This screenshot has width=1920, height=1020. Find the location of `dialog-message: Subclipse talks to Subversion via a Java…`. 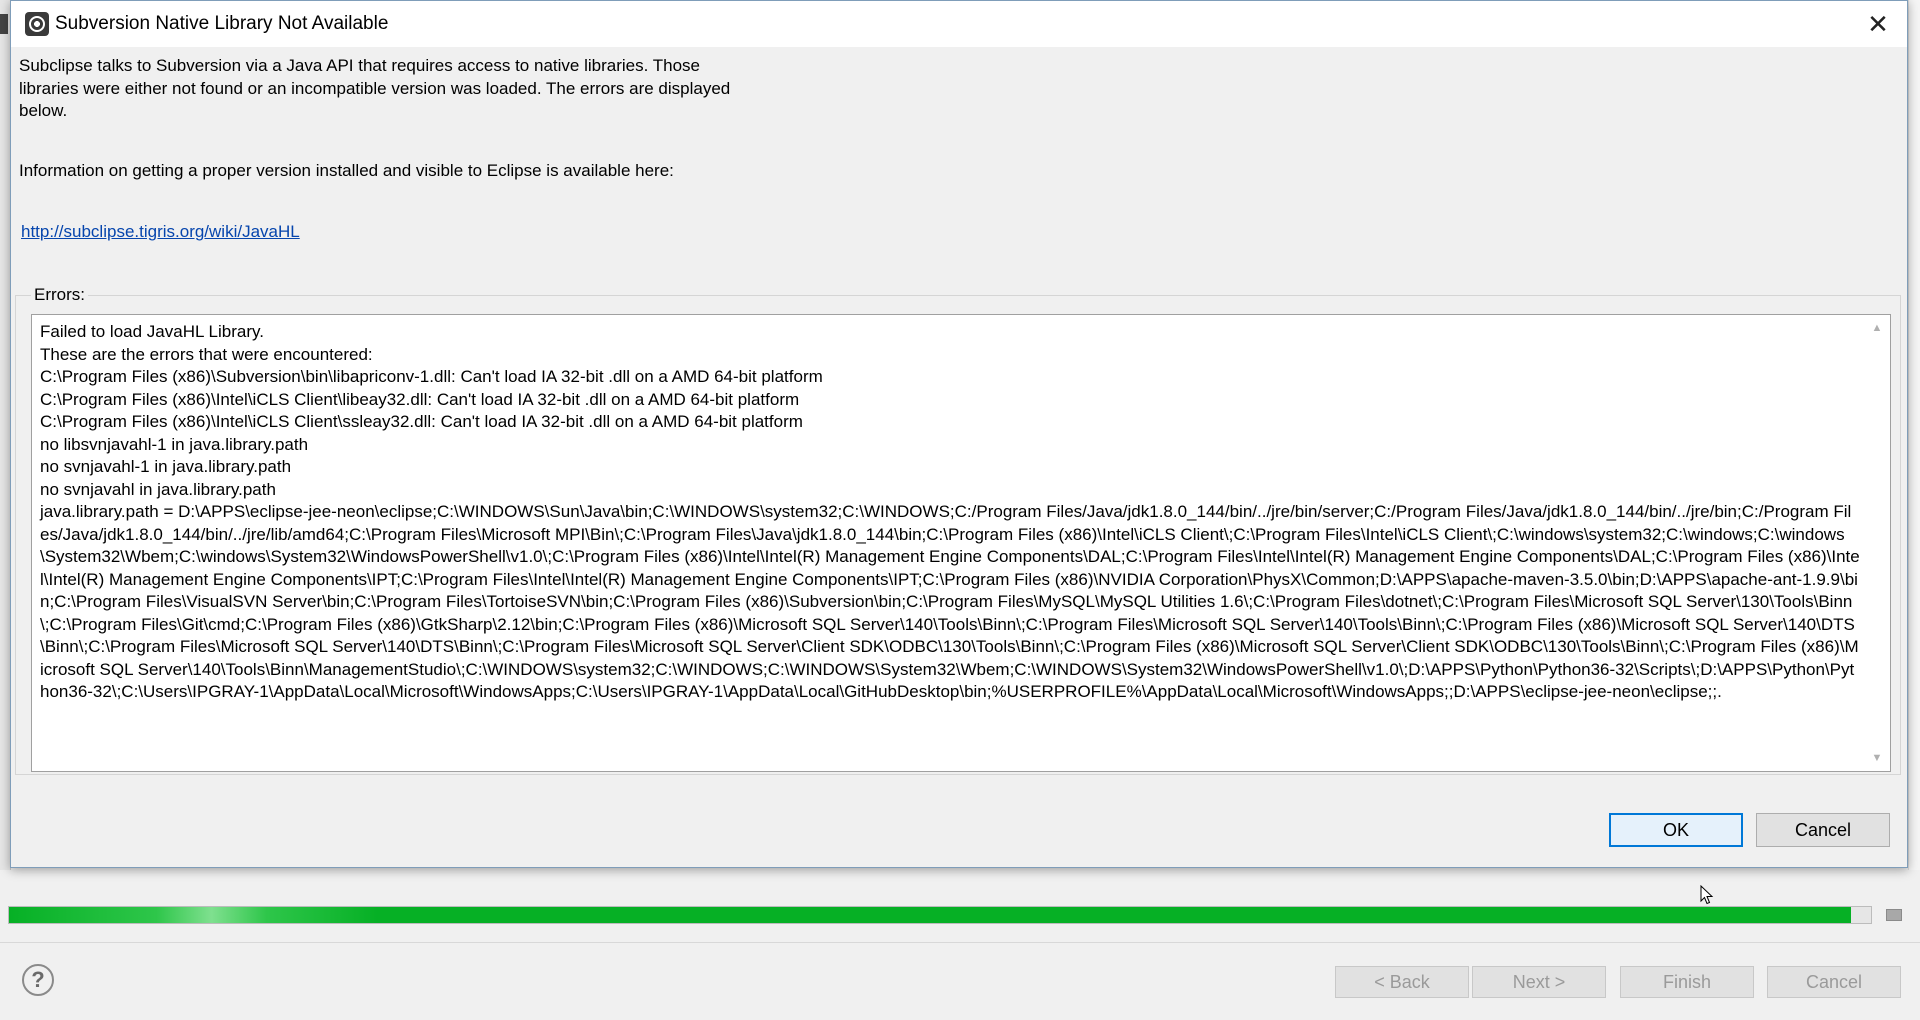

dialog-message: Subclipse talks to Subversion via a Java… is located at coordinates (375, 88).